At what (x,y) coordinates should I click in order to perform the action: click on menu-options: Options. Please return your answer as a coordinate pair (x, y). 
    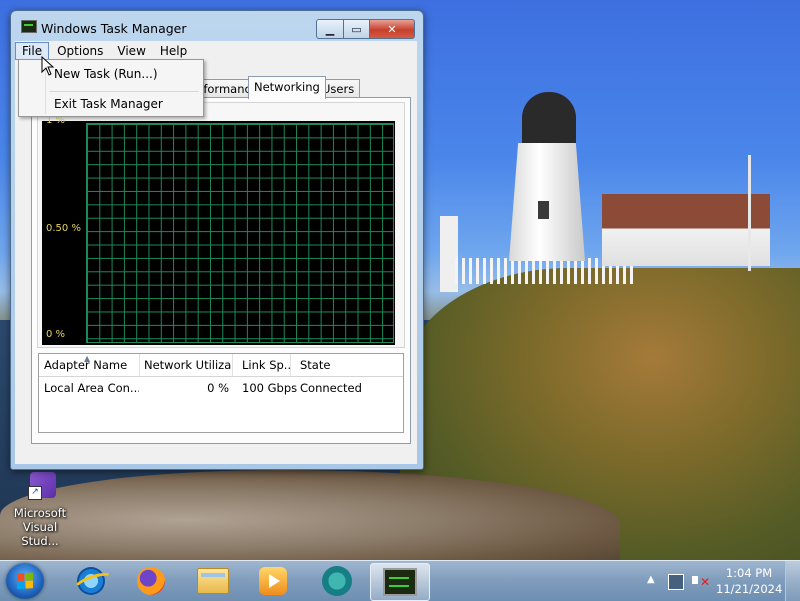
    Looking at the image, I should click on (80, 51).